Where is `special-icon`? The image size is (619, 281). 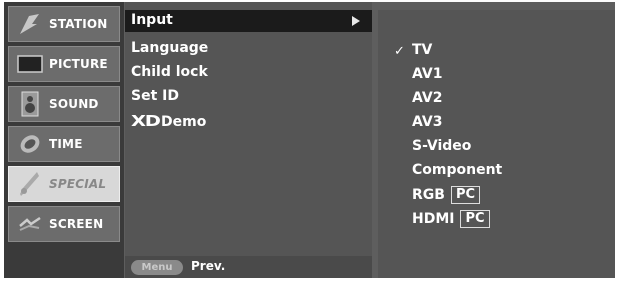 special-icon is located at coordinates (30, 184).